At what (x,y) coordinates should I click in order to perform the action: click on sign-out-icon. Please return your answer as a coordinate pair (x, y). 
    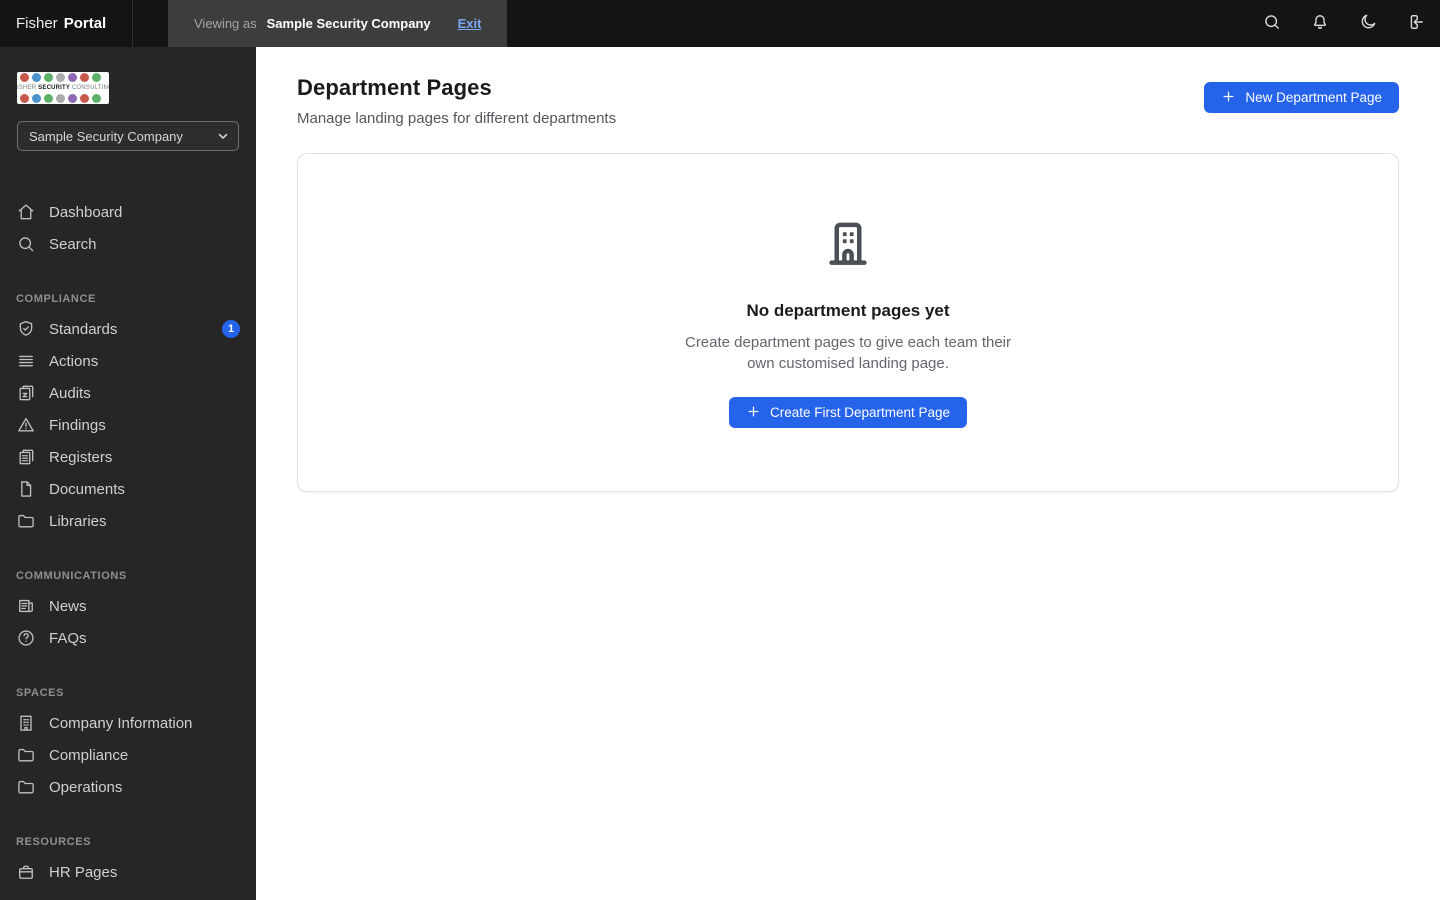
    Looking at the image, I should click on (1416, 23).